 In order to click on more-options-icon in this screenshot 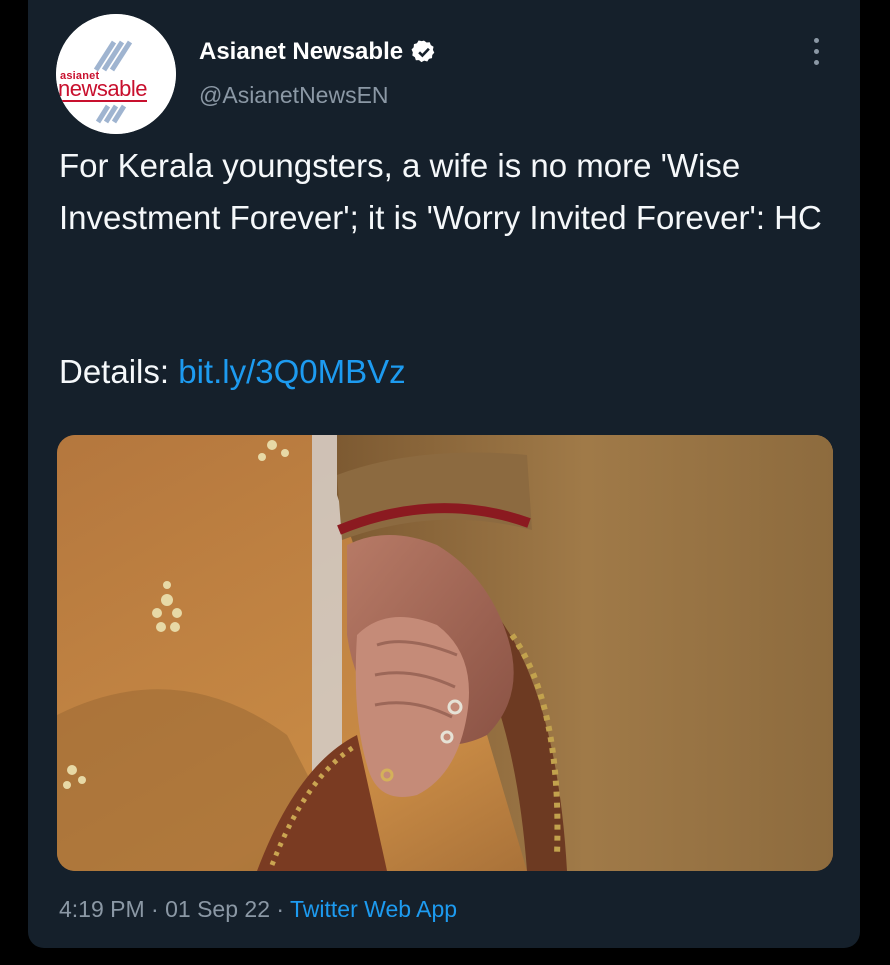, I will do `click(818, 53)`.